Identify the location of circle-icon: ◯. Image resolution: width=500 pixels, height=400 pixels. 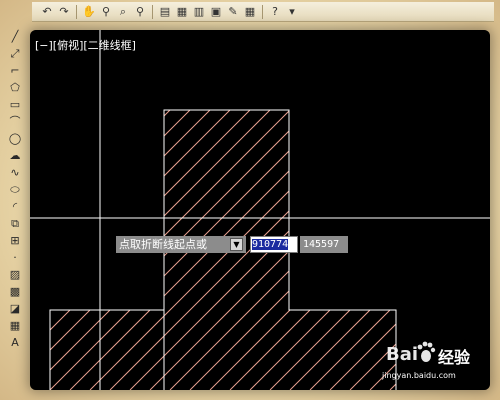
(15, 139).